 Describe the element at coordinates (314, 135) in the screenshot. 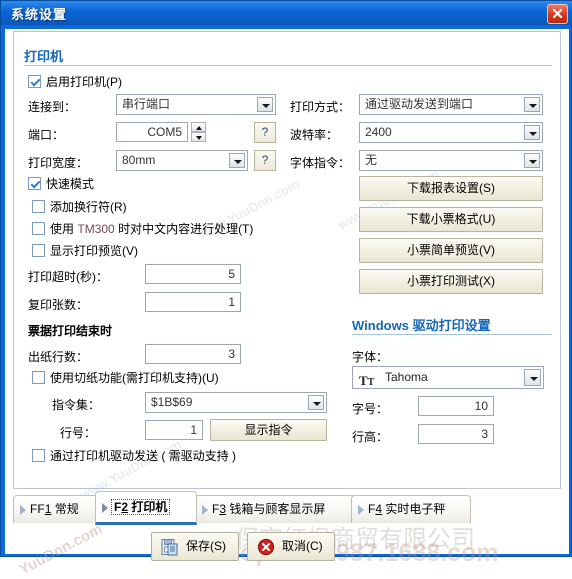

I see `baud-rate-label: 波特率：` at that location.